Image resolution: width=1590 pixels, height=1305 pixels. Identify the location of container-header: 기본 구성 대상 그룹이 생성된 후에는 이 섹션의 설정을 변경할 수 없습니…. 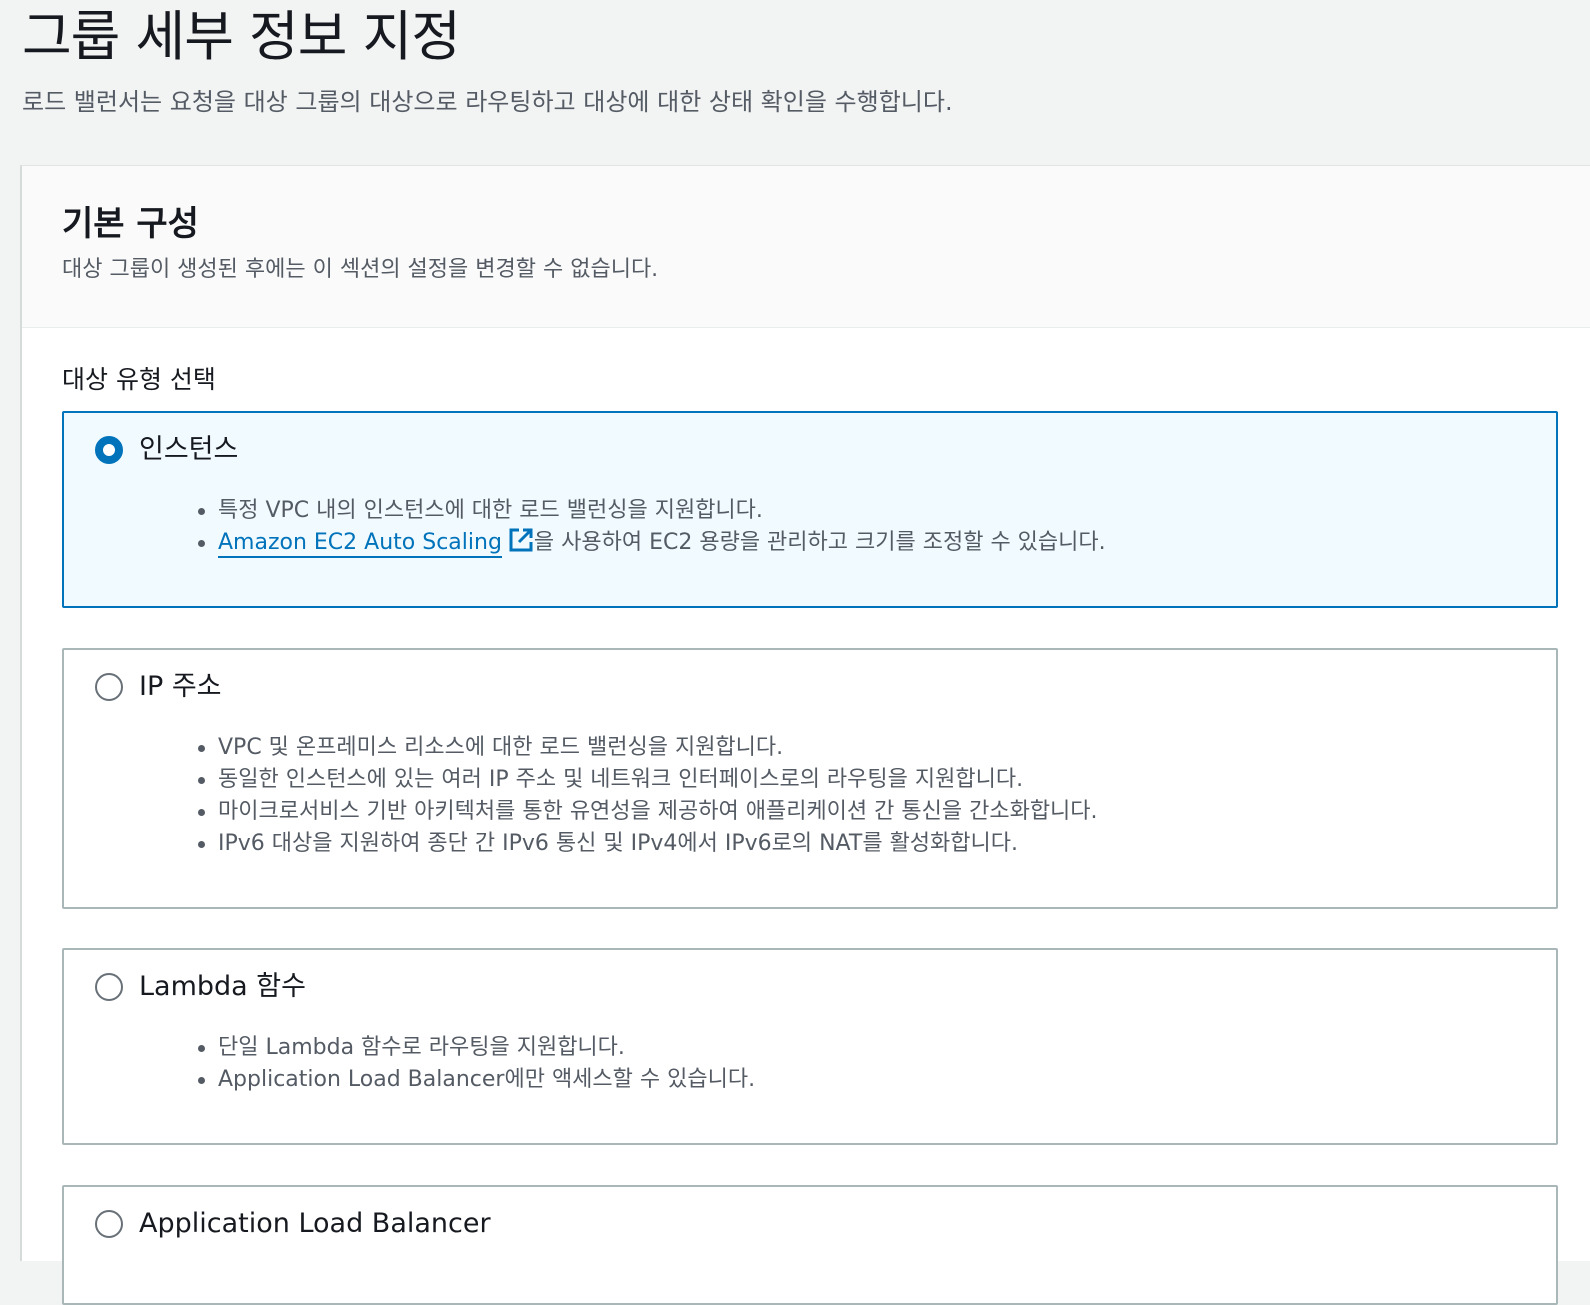
(806, 247).